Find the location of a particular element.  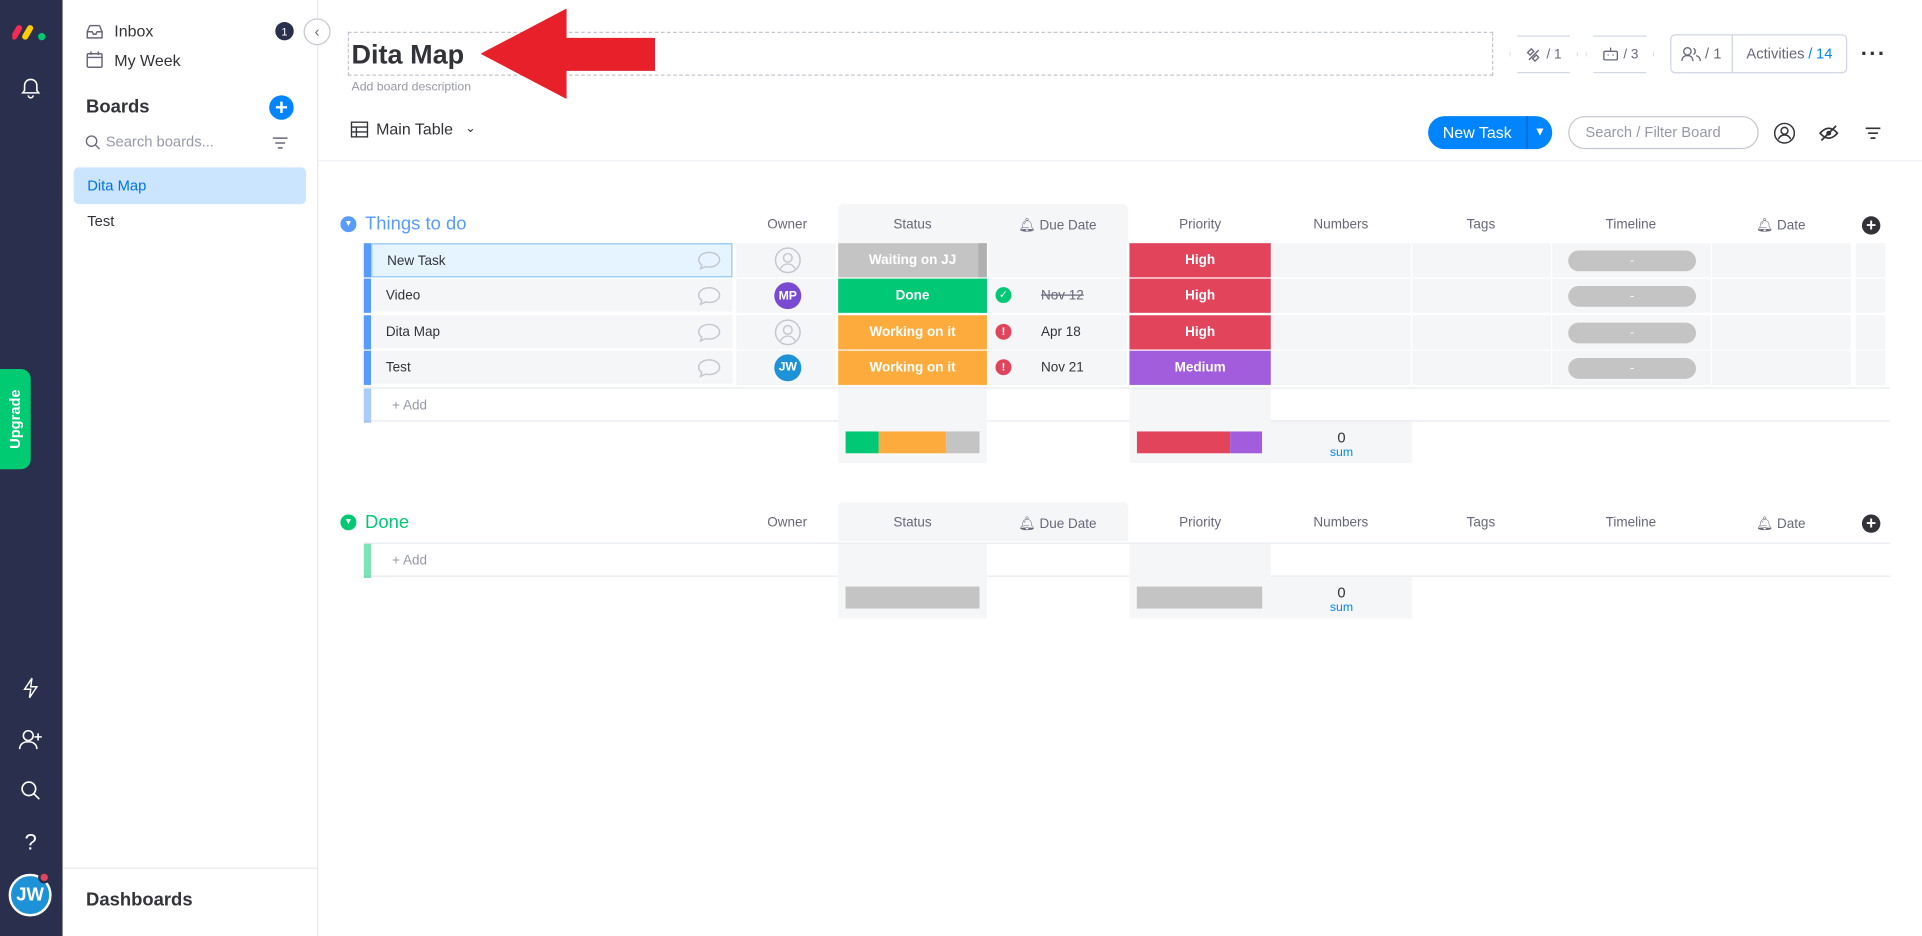

due-date-cell: ! Apr 18 is located at coordinates (1057, 331).